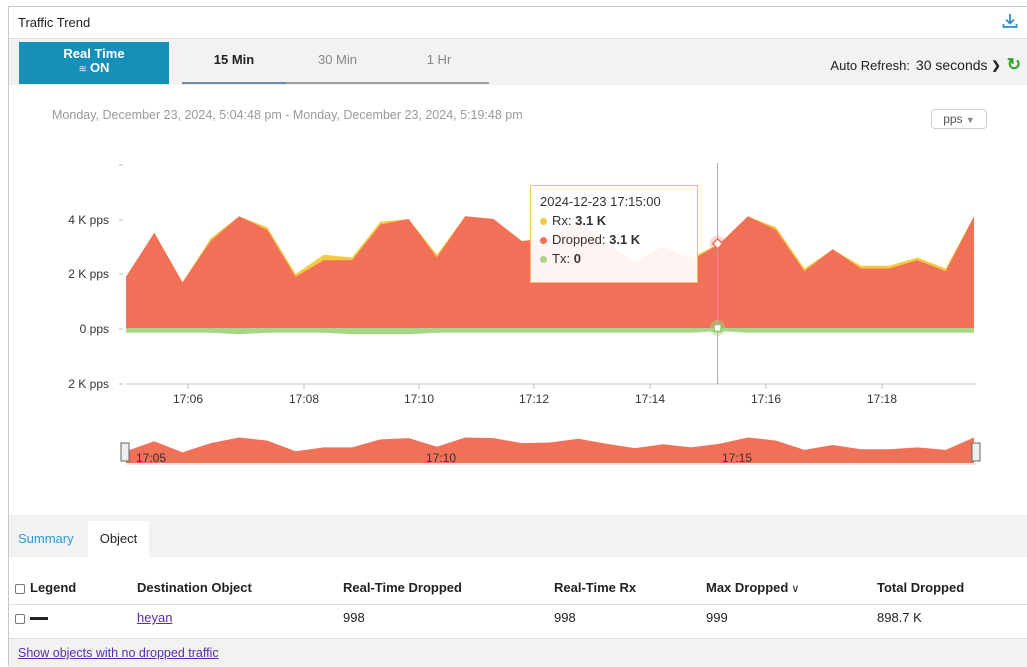 Image resolution: width=1027 pixels, height=667 pixels. What do you see at coordinates (20, 618) in the screenshot?
I see `row-checkbox` at bounding box center [20, 618].